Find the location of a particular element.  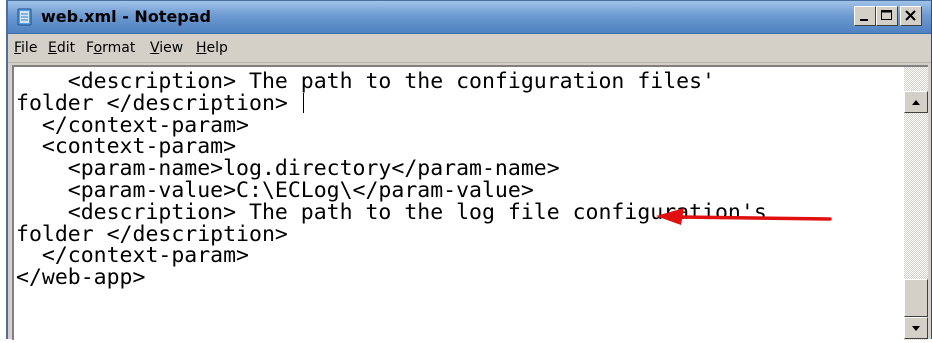

minimize-icon is located at coordinates (864, 20).